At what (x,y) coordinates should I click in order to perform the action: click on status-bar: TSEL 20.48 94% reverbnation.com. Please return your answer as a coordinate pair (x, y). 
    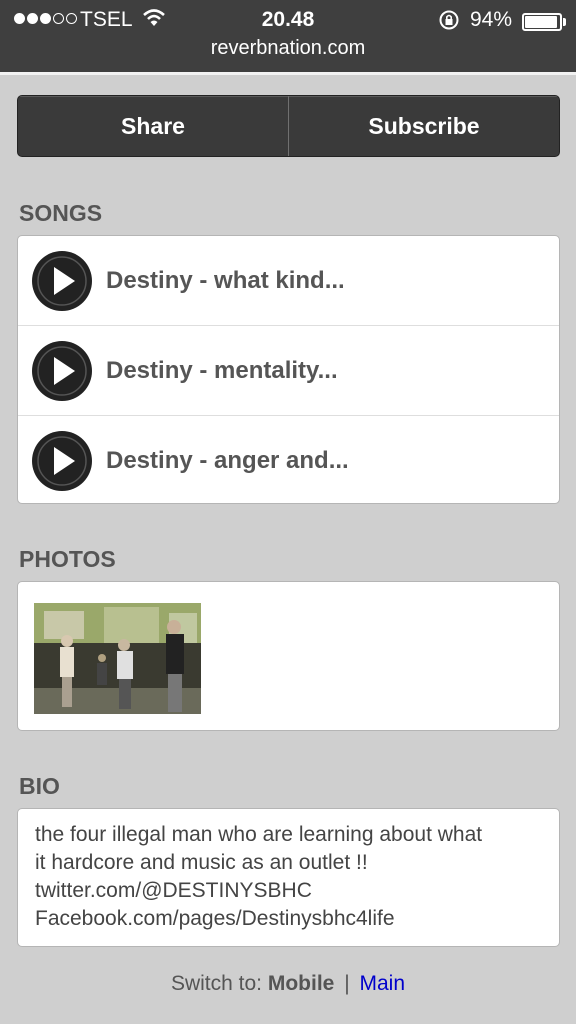
    Looking at the image, I should click on (288, 36).